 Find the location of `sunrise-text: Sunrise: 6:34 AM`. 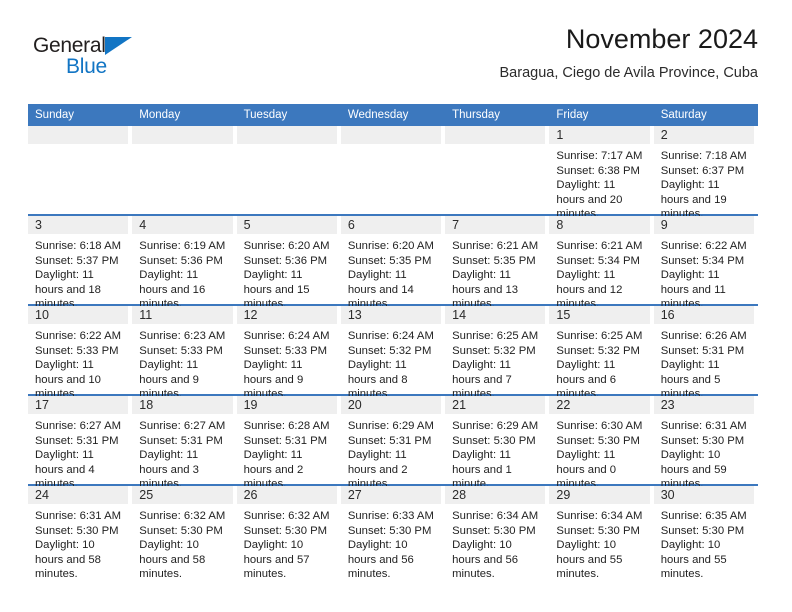

sunrise-text: Sunrise: 6:34 AM is located at coordinates (599, 516).